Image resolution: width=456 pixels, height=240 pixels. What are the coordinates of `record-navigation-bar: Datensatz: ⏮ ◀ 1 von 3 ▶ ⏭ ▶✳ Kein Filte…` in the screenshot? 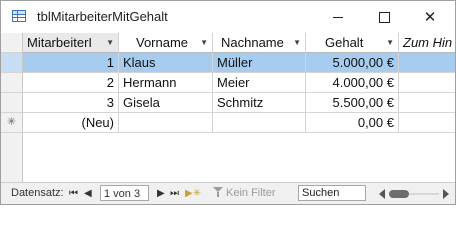 It's located at (228, 193).